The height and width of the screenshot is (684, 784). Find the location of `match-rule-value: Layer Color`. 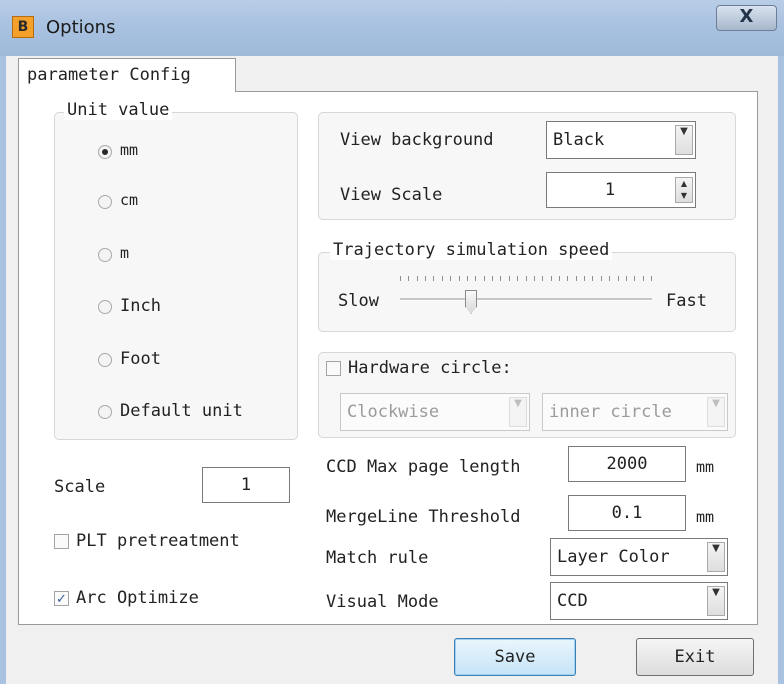

match-rule-value: Layer Color is located at coordinates (613, 557).